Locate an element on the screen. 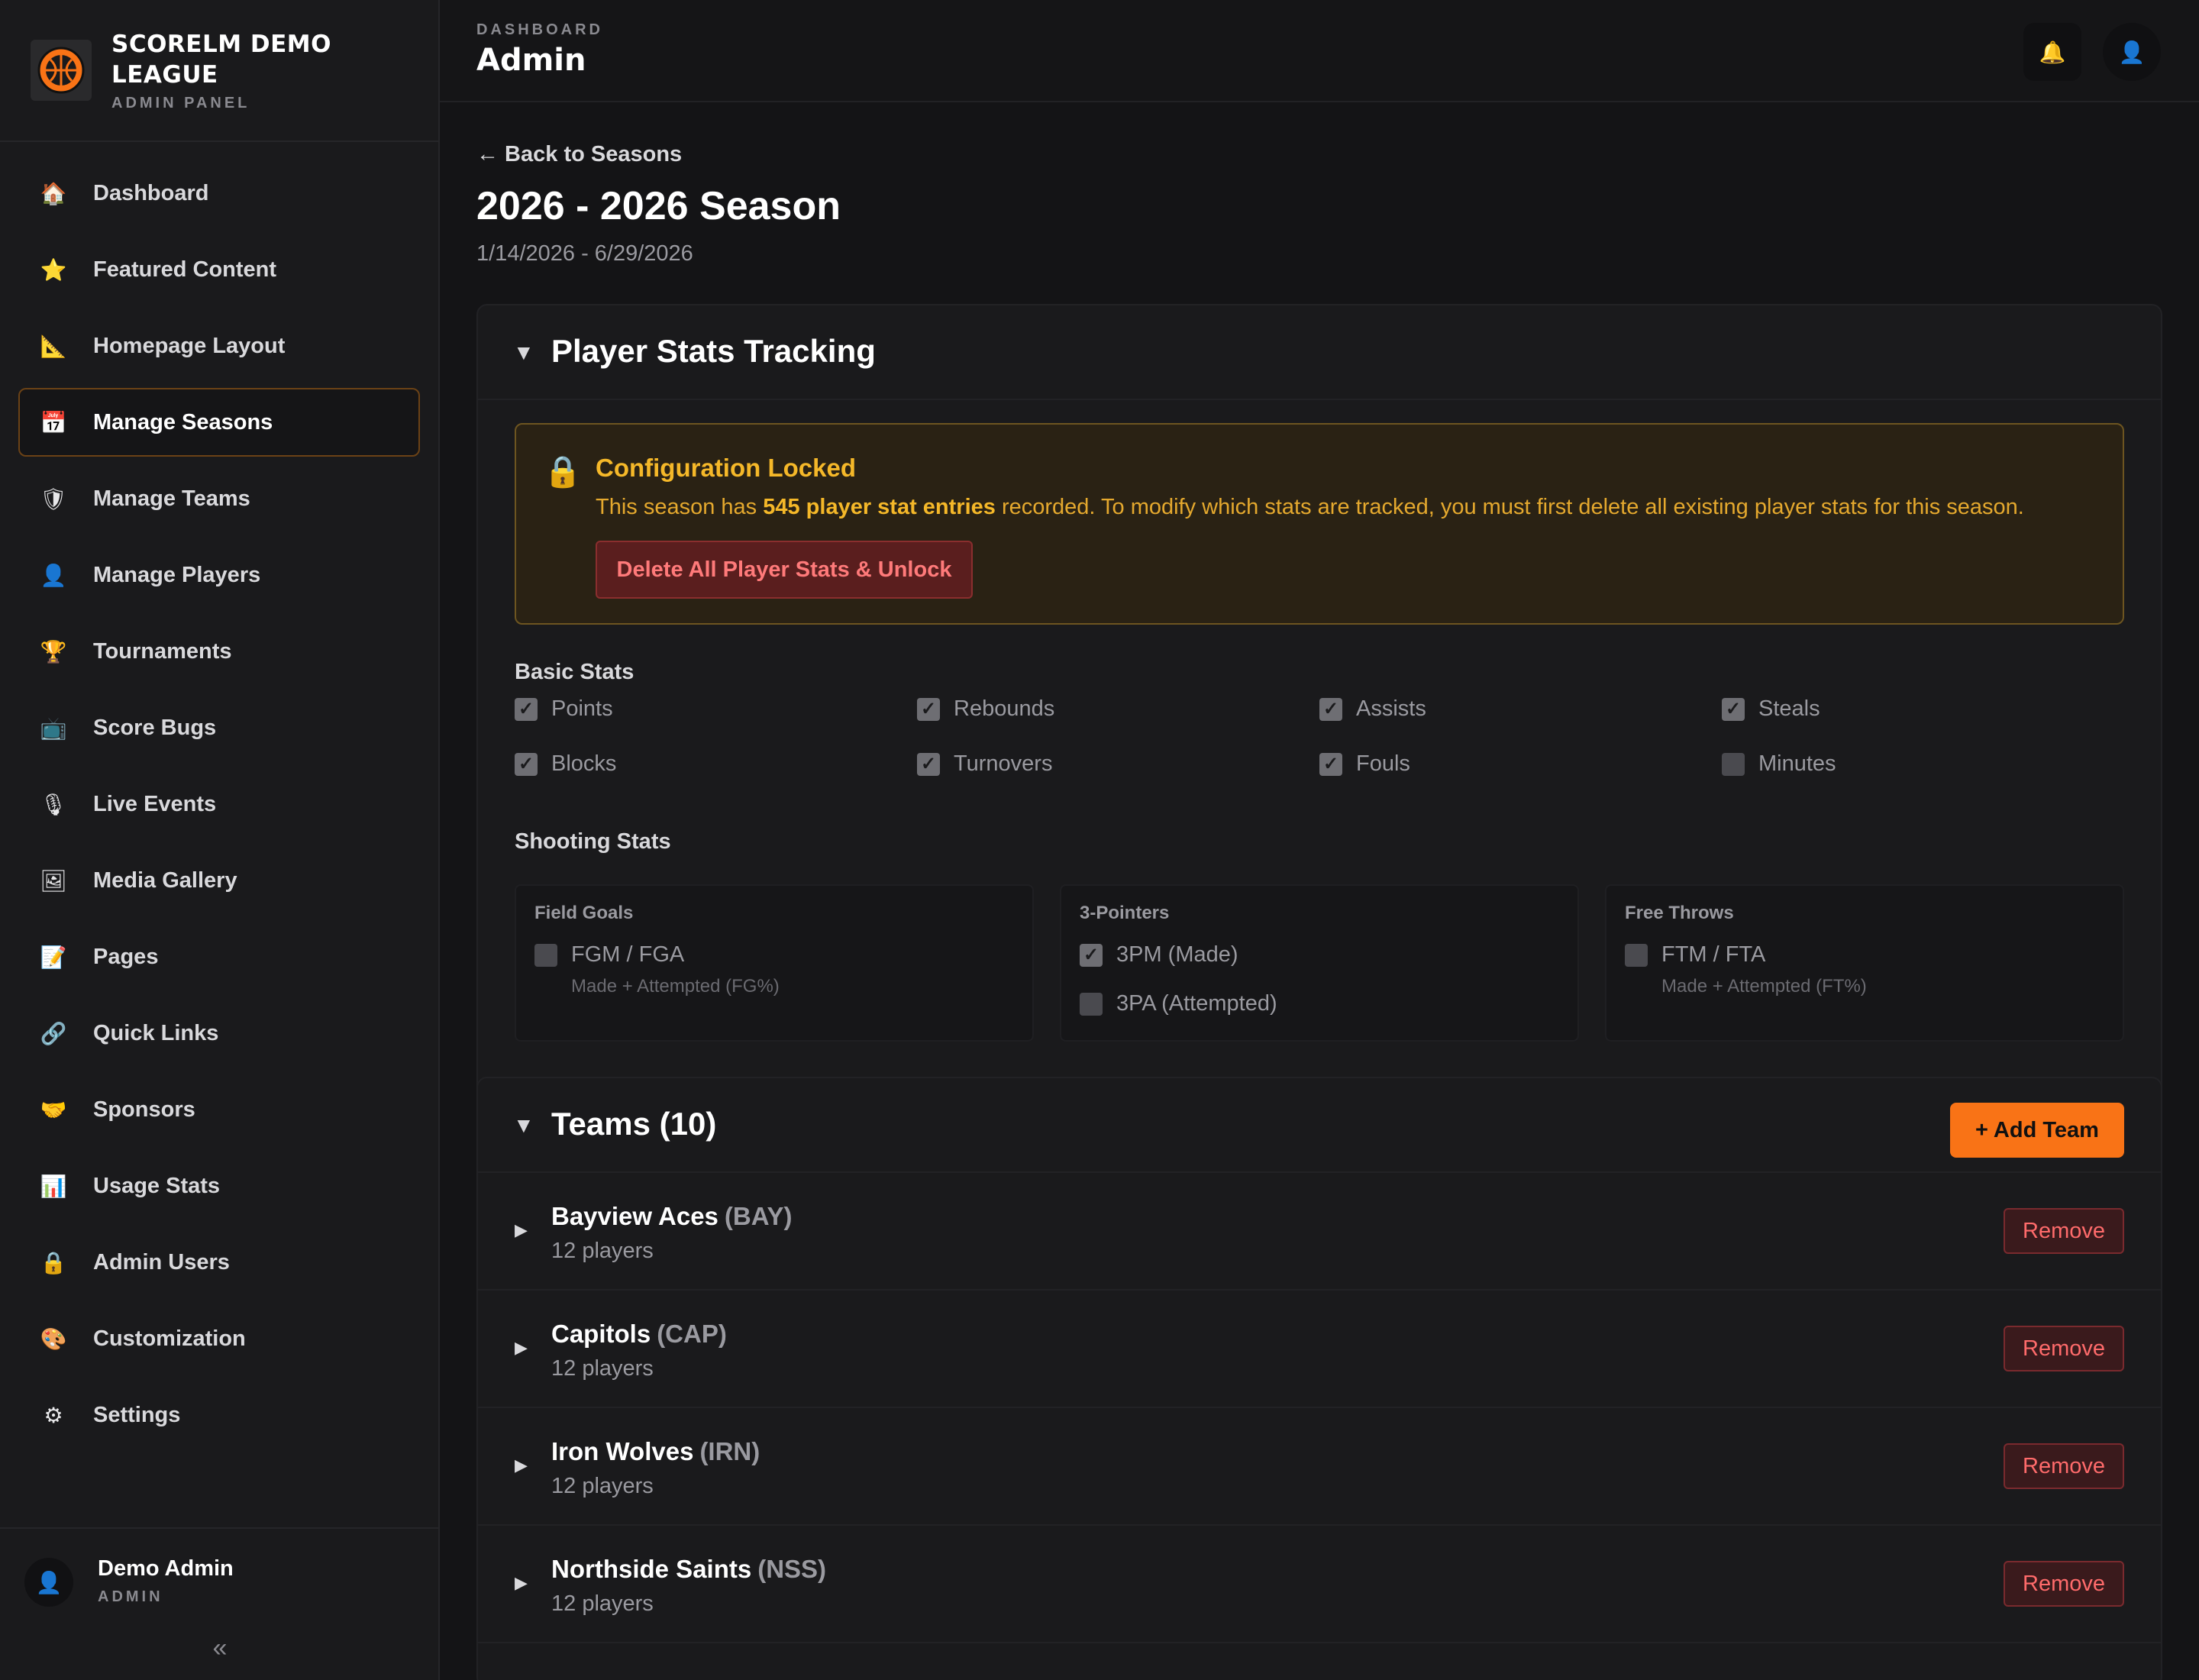 The height and width of the screenshot is (1680, 2199). score-bugs-icon: 📺 is located at coordinates (53, 728).